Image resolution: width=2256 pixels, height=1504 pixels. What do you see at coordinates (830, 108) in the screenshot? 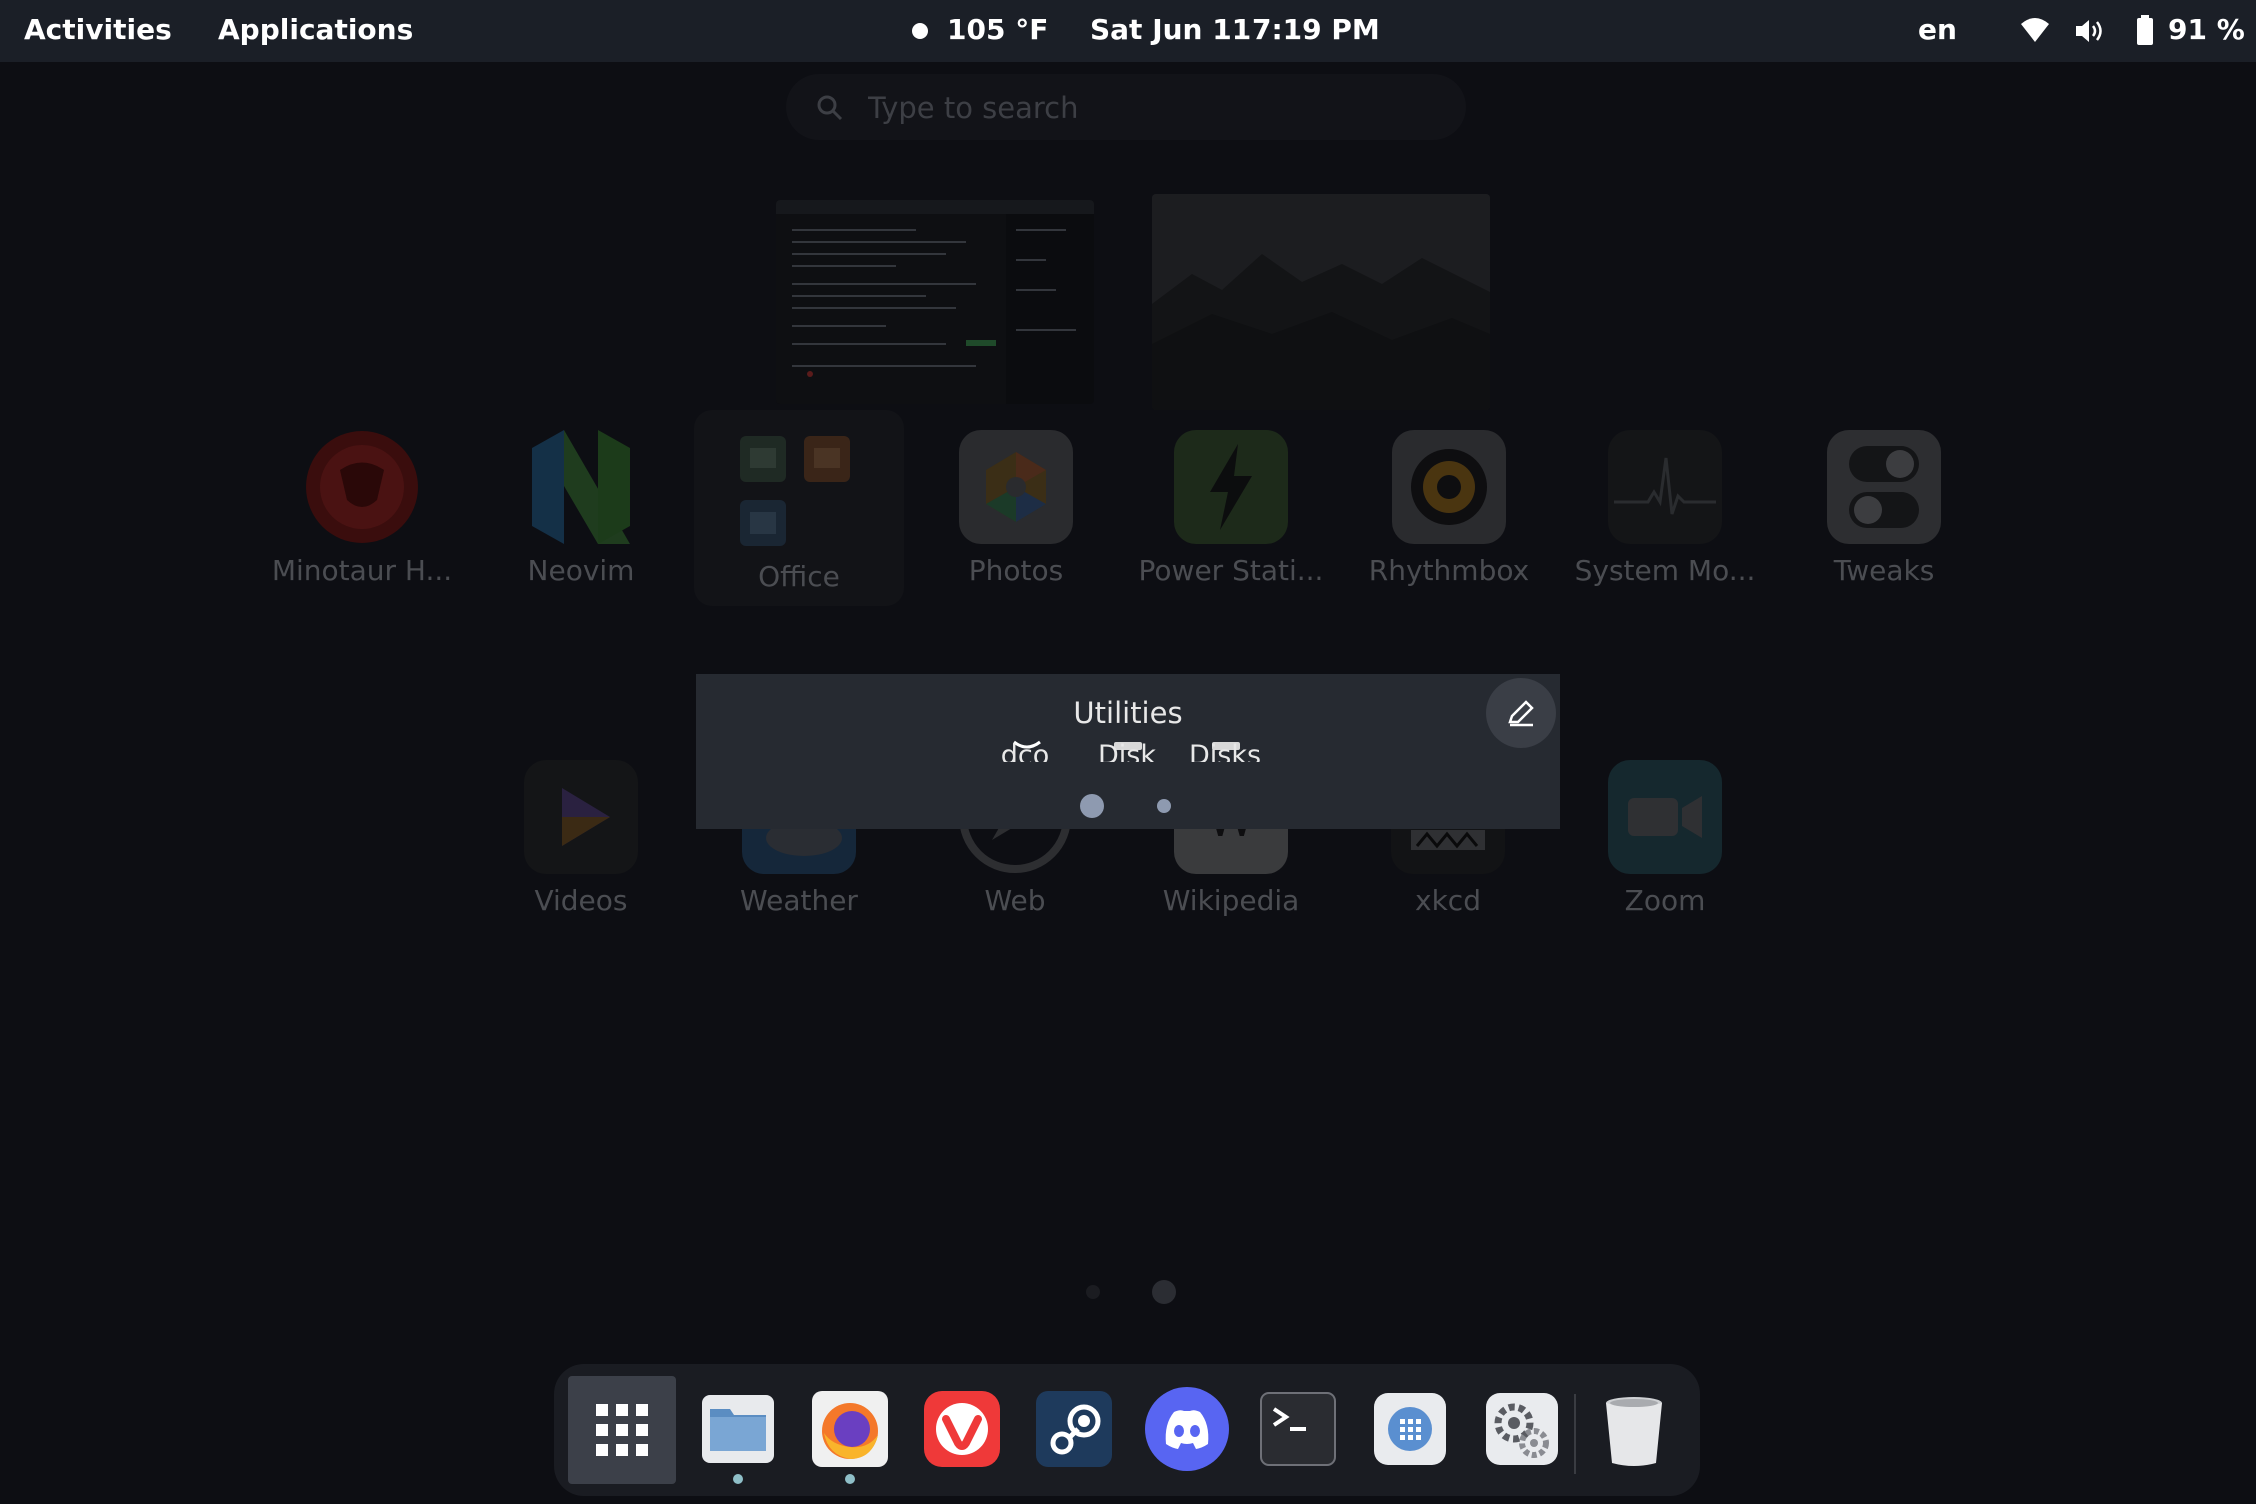
I see `search-icon` at bounding box center [830, 108].